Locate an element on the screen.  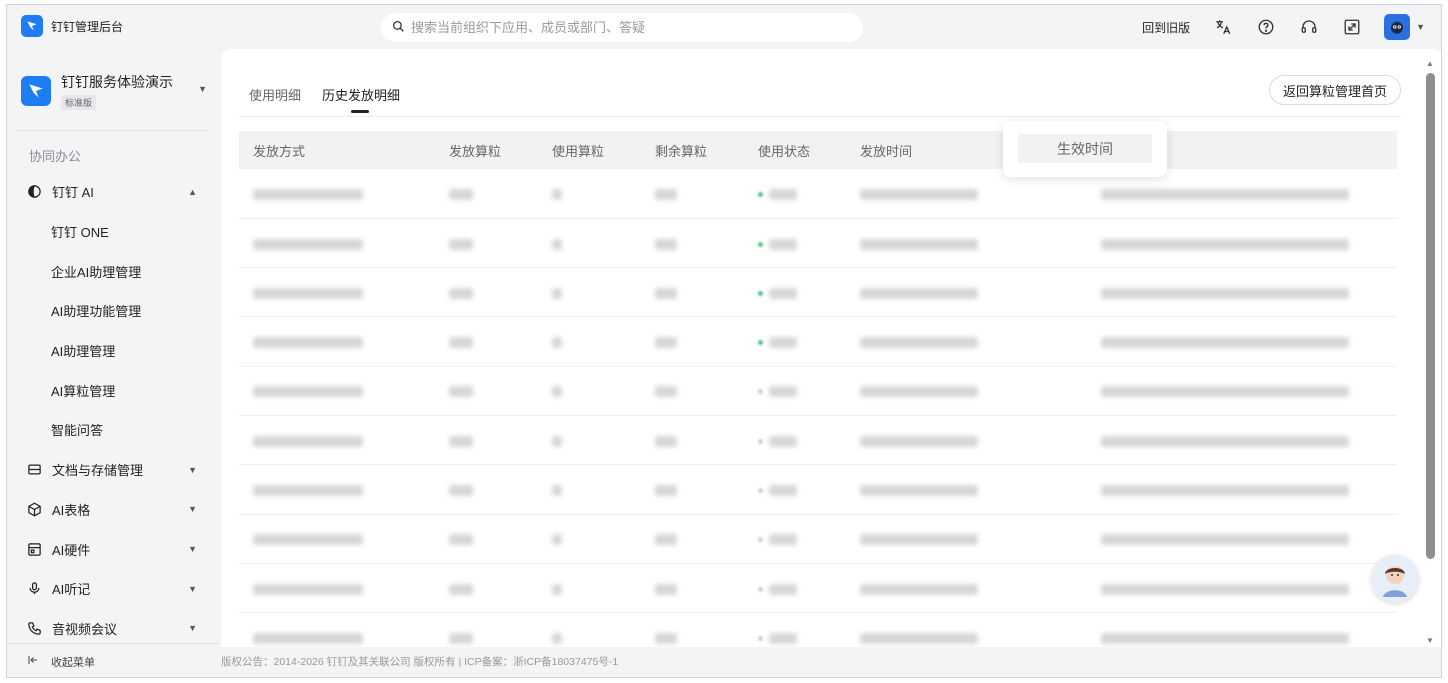
col-remaining-credits: 剩余算粒 is located at coordinates (692, 150).